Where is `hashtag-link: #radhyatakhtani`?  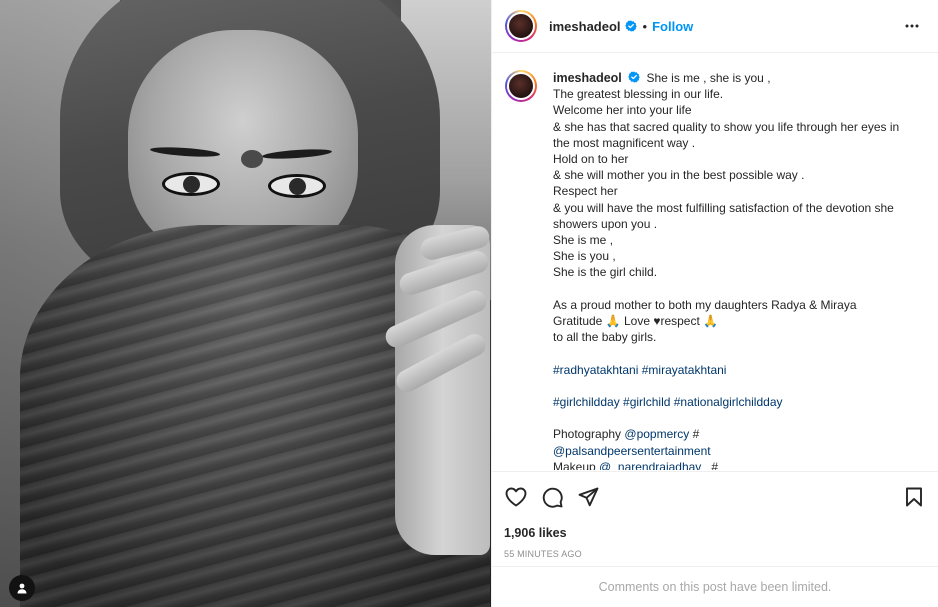
hashtag-link: #radhyatakhtani is located at coordinates (595, 370).